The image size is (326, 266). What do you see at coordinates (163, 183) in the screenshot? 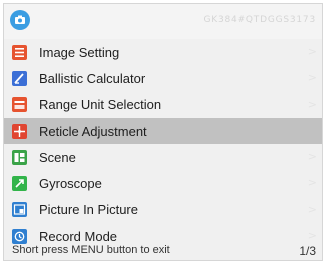
I see `menu-item-gyroscope: Gyroscope >` at bounding box center [163, 183].